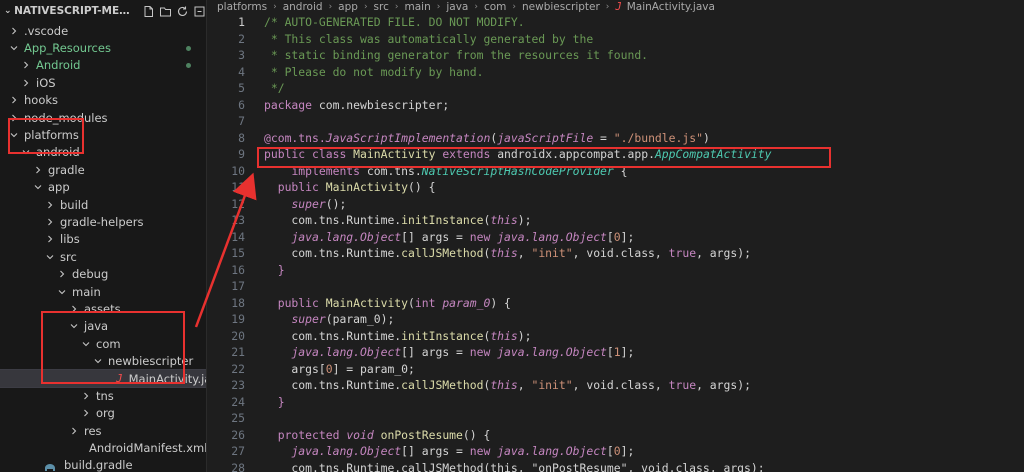  What do you see at coordinates (303, 7) in the screenshot?
I see `breadcrumb-item: android` at bounding box center [303, 7].